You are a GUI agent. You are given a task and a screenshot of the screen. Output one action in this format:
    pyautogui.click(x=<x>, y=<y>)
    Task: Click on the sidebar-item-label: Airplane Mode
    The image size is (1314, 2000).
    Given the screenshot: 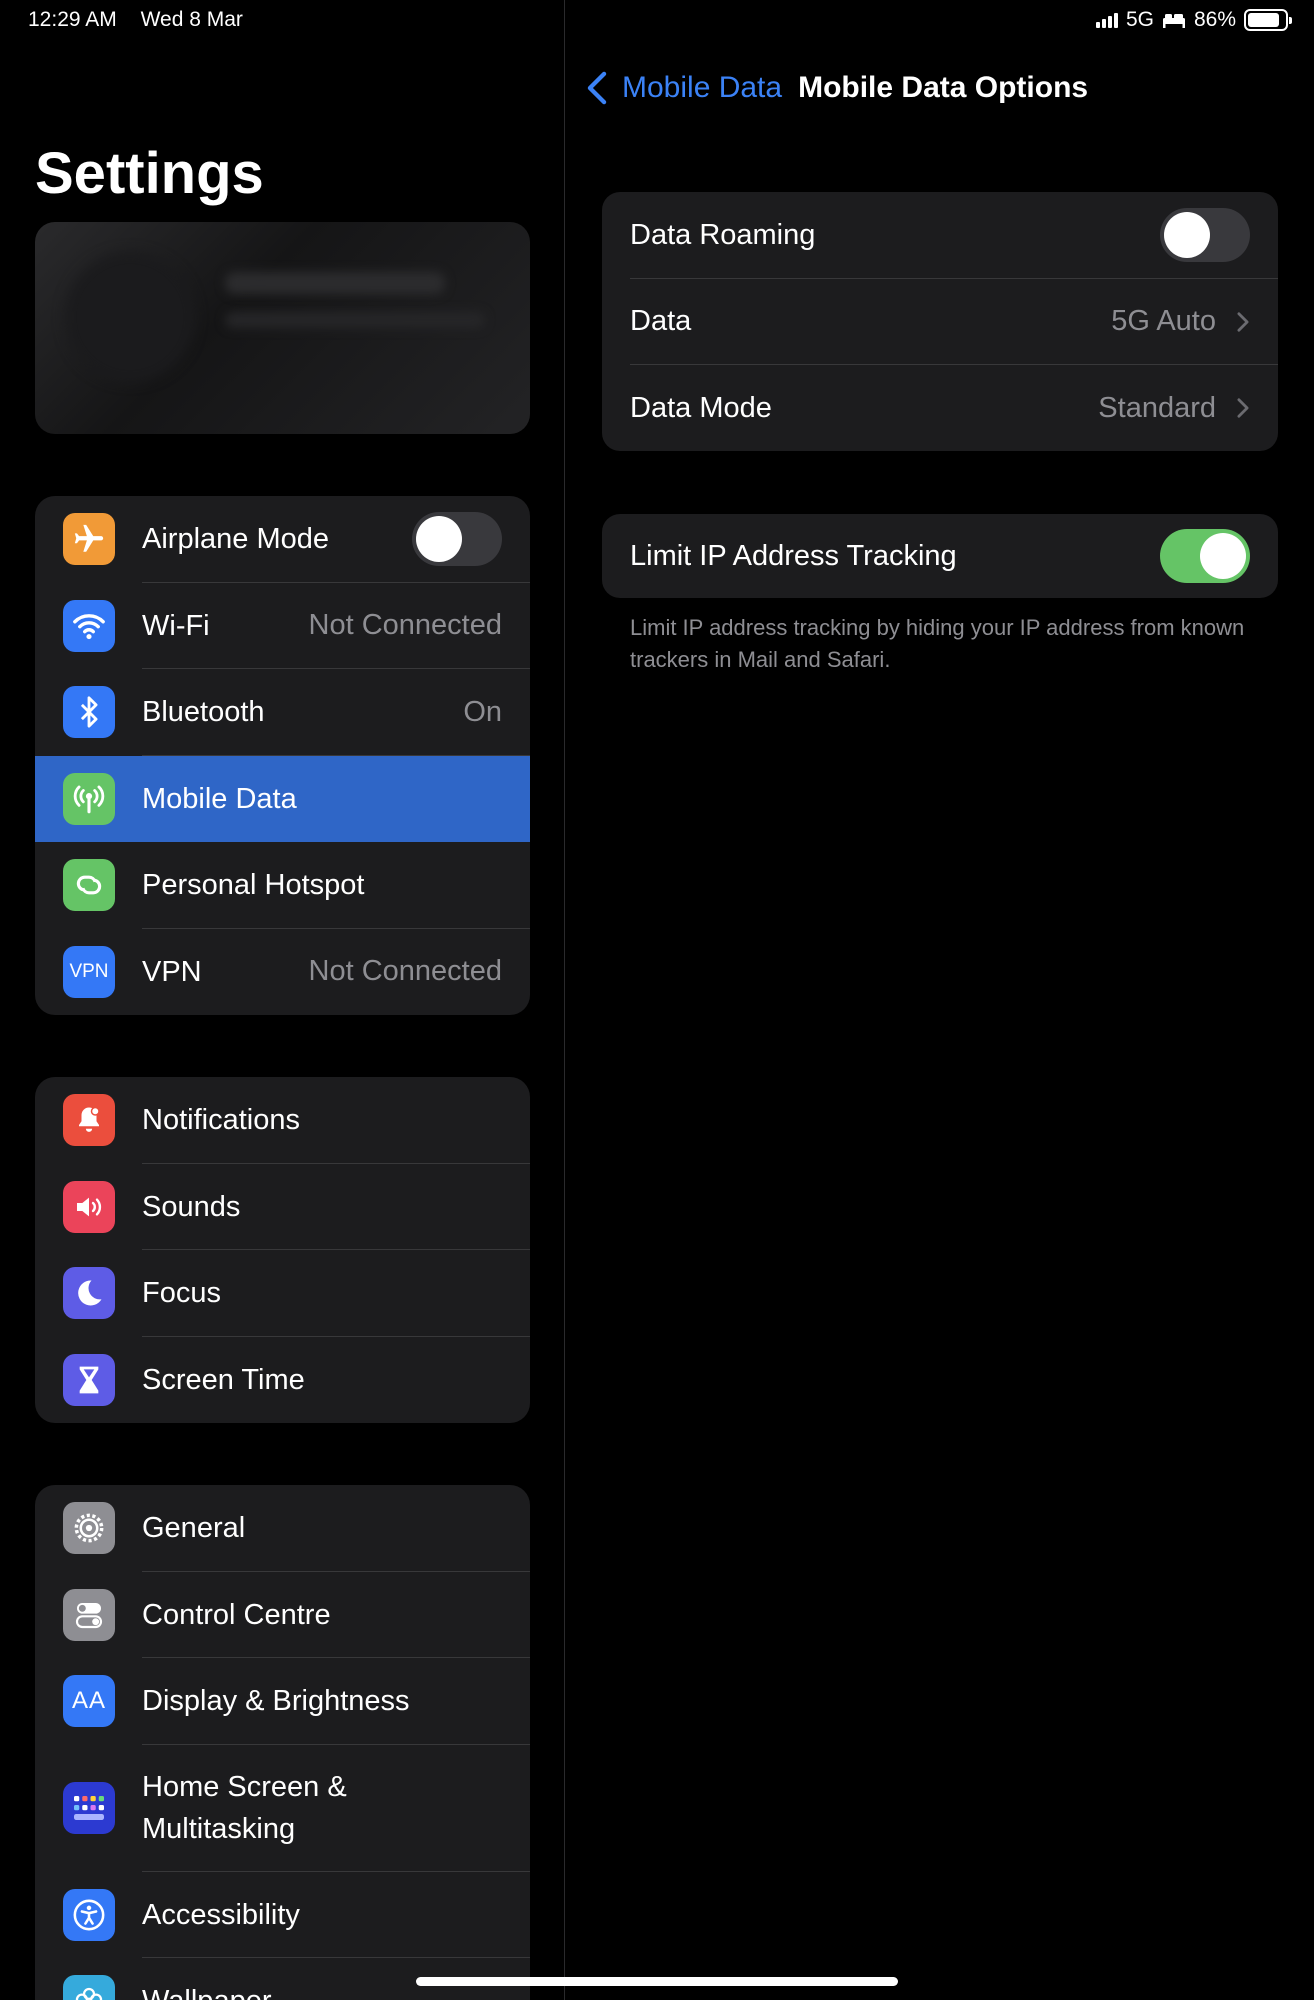 What is the action you would take?
    pyautogui.click(x=235, y=539)
    